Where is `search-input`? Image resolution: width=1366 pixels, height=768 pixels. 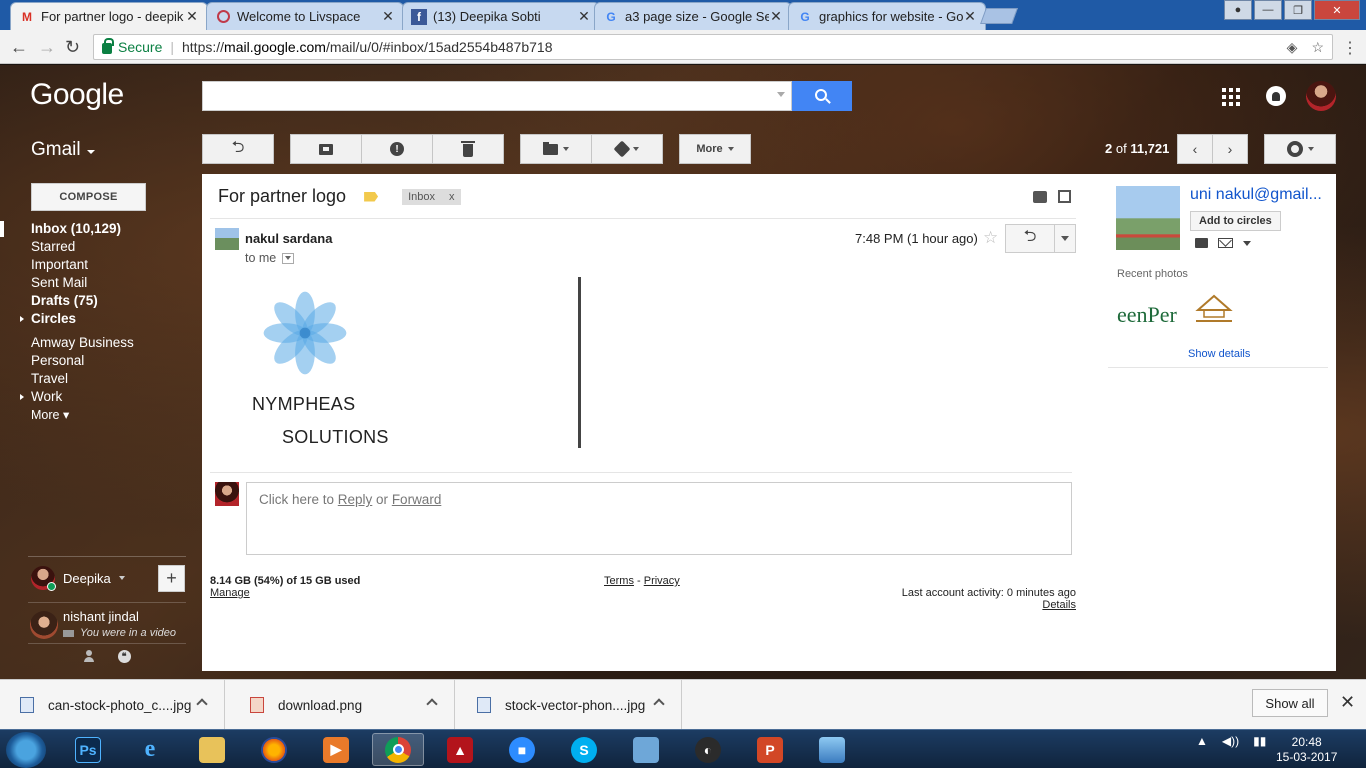 search-input is located at coordinates (497, 96).